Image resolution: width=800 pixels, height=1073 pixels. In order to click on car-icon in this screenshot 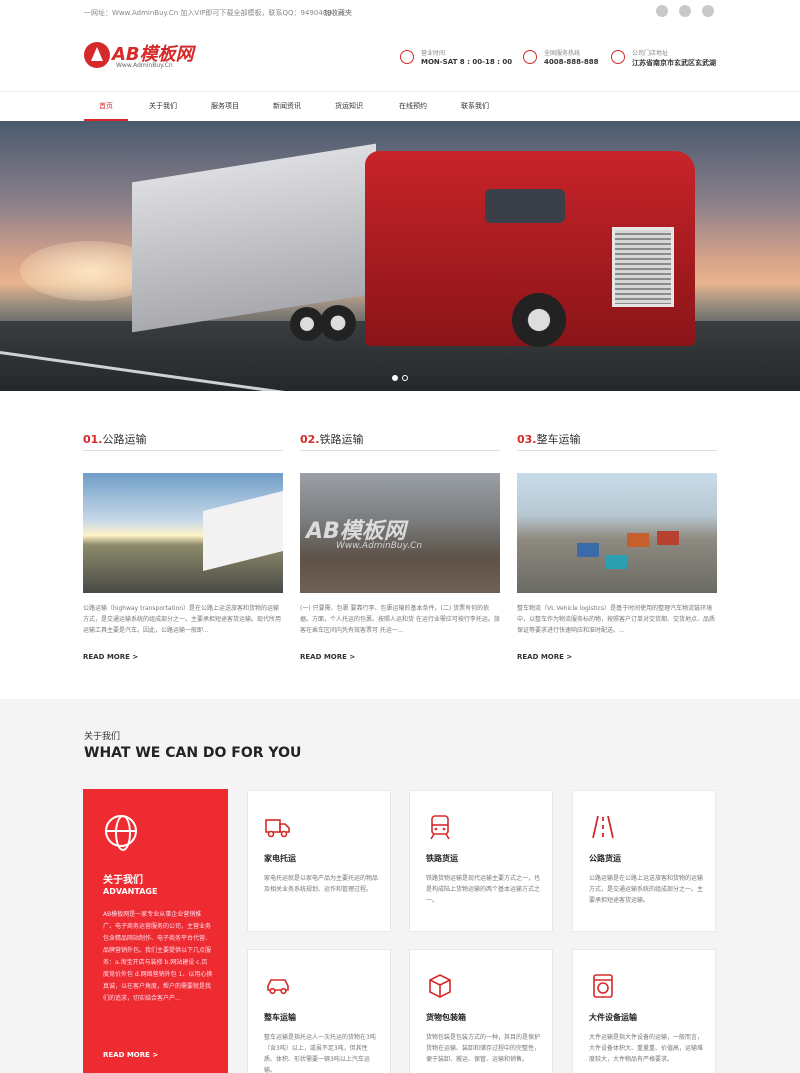, I will do `click(278, 987)`.